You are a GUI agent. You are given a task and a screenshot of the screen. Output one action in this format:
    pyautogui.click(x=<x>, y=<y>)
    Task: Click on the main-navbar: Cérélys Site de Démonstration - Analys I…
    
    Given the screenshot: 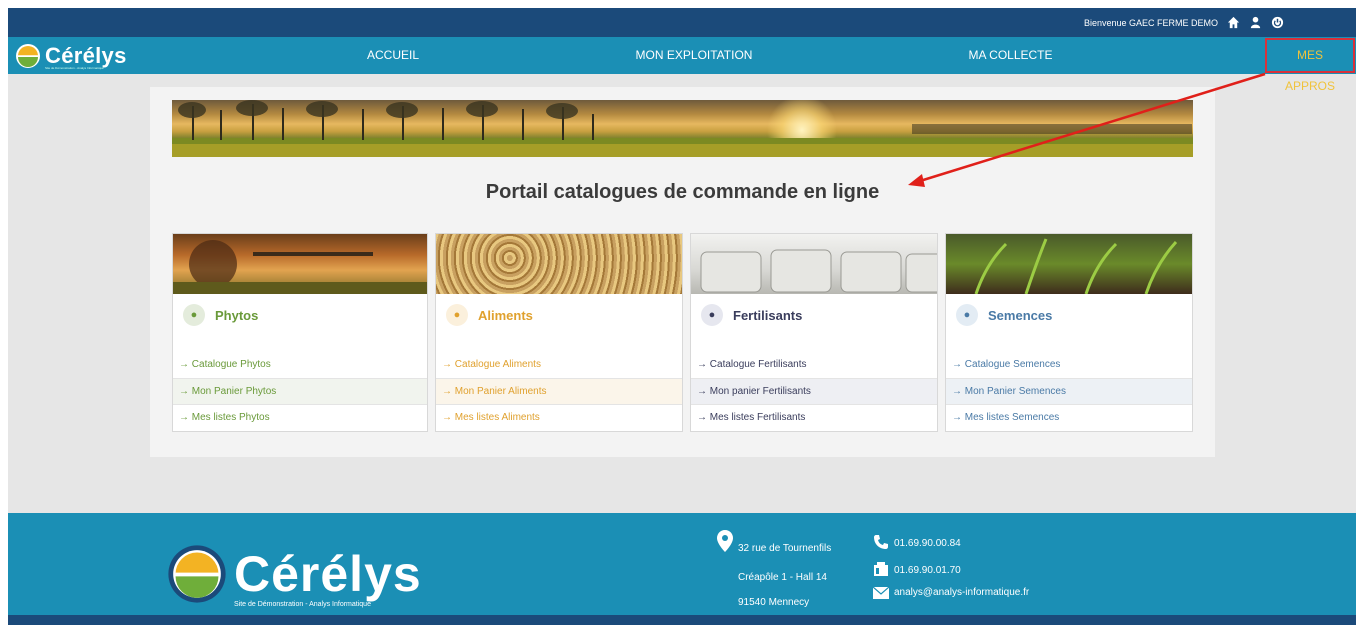 What is the action you would take?
    pyautogui.click(x=682, y=65)
    